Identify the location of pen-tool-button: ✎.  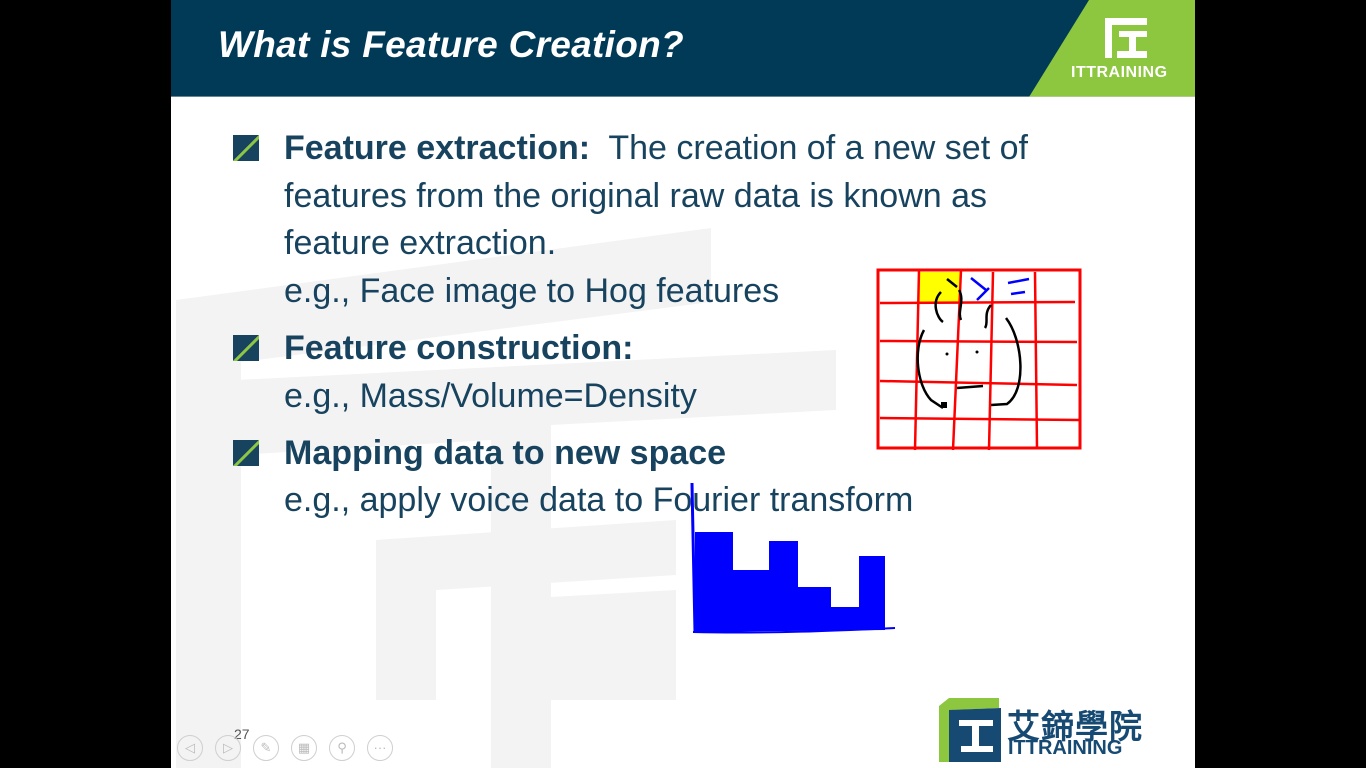
(266, 748).